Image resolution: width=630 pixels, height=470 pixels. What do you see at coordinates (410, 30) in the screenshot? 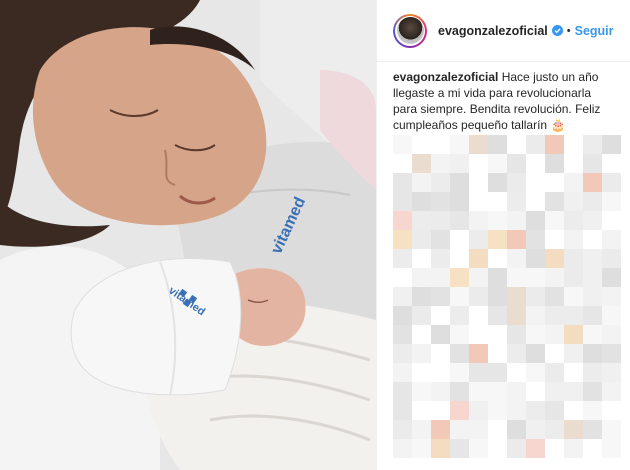
I see `avatar` at bounding box center [410, 30].